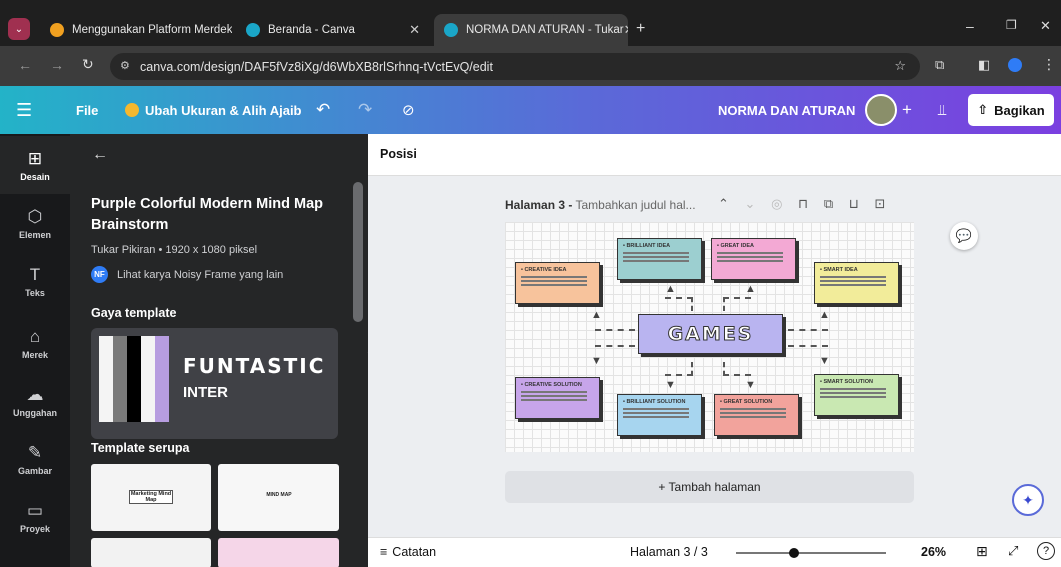 The image size is (1061, 567). Describe the element at coordinates (880, 203) in the screenshot. I see `add-page-icon: ⊡` at that location.